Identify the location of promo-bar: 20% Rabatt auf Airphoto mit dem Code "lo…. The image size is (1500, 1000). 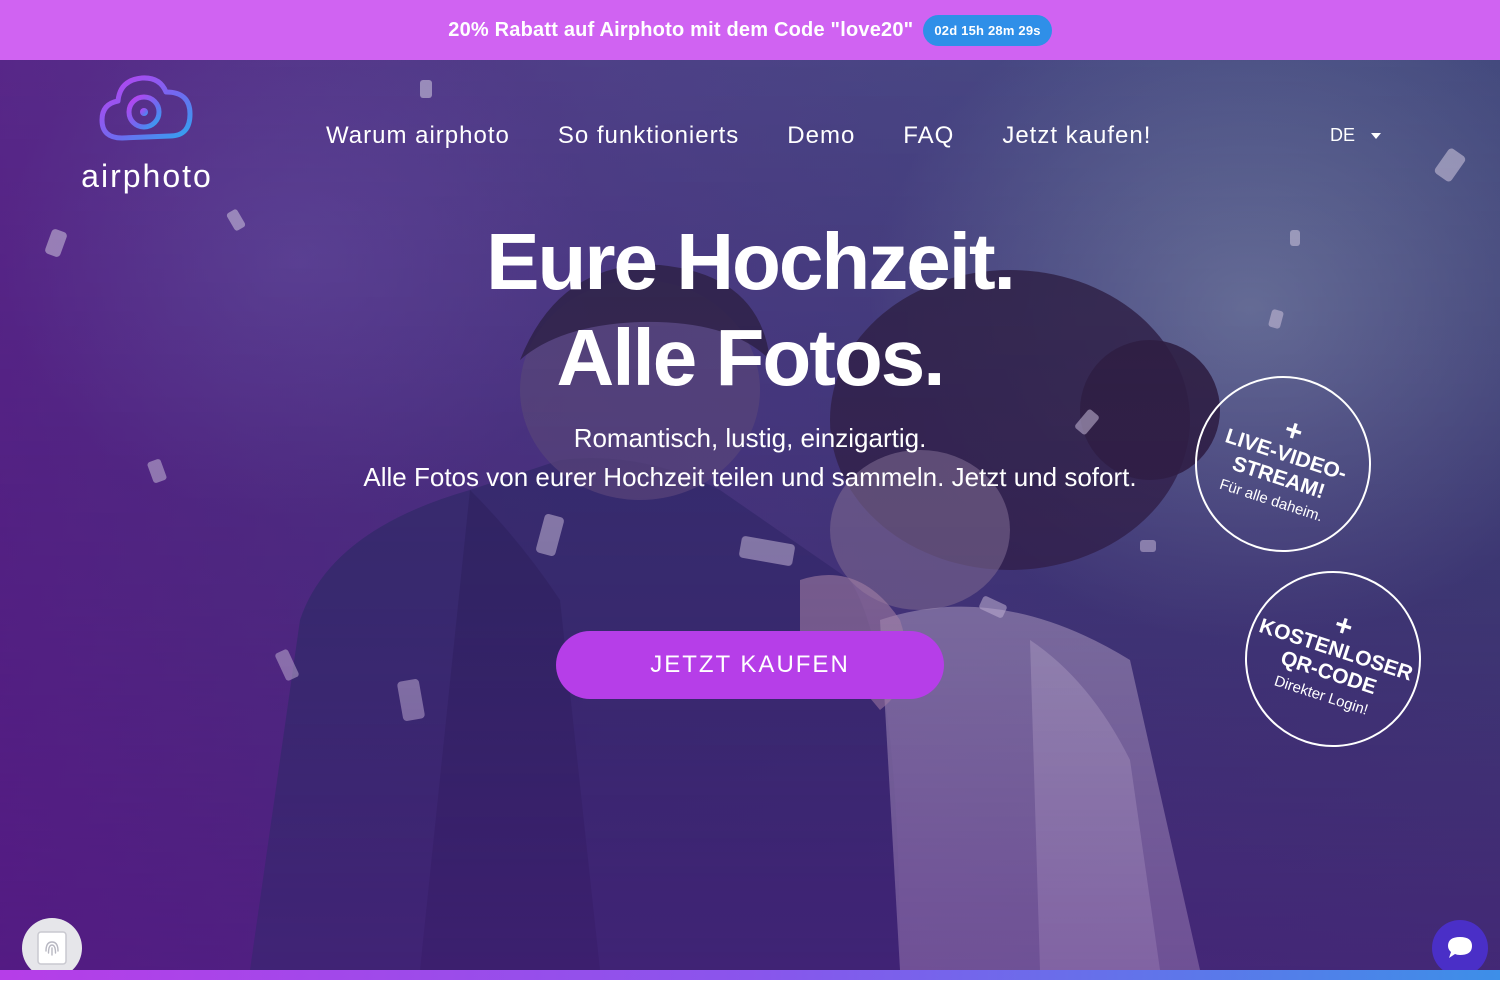
(750, 30).